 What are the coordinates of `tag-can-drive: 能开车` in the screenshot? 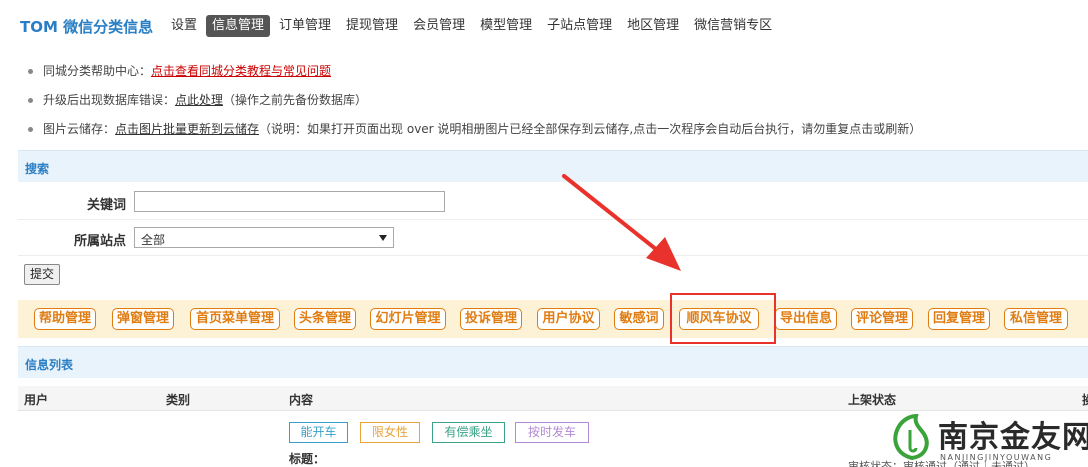 It's located at (318, 432).